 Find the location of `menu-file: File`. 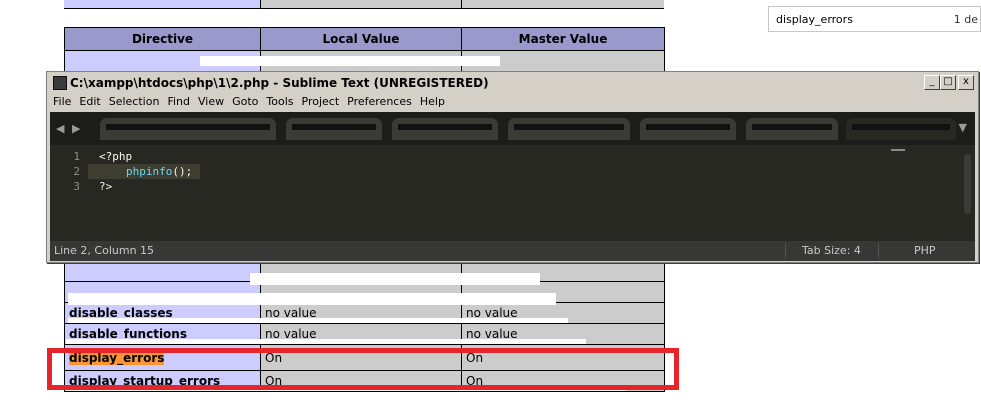

menu-file: File is located at coordinates (62, 102).